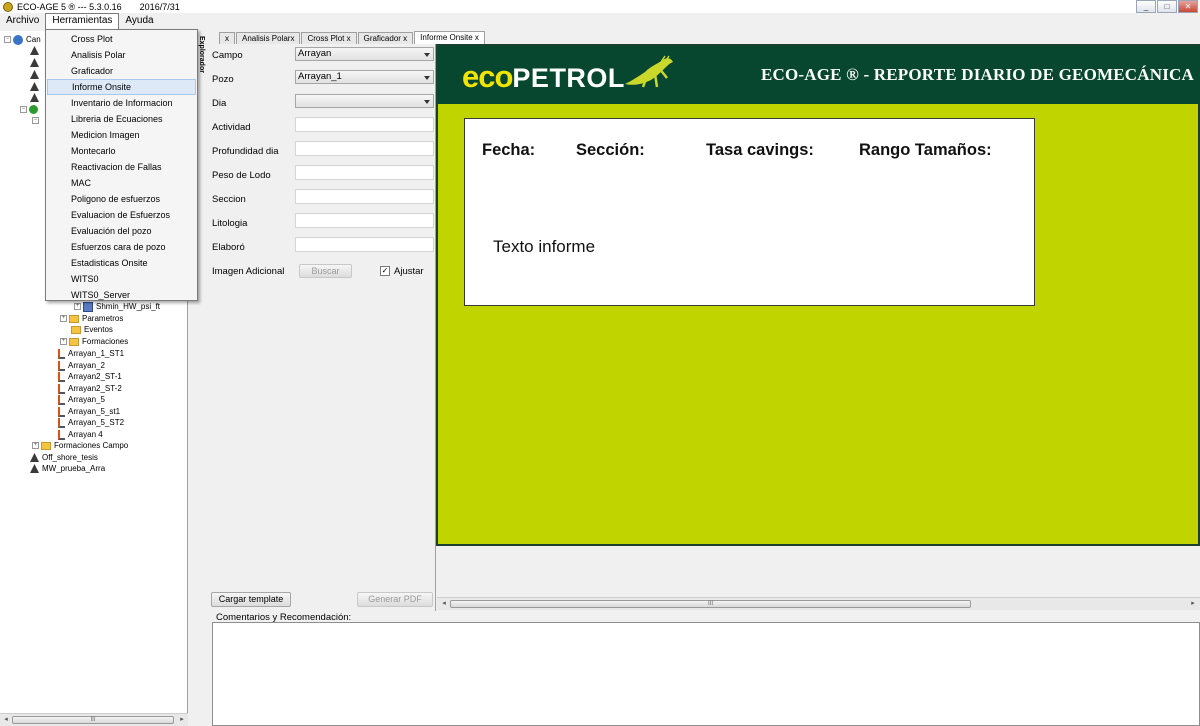 This screenshot has width=1200, height=726. I want to click on actividad-label: Actividad, so click(231, 127).